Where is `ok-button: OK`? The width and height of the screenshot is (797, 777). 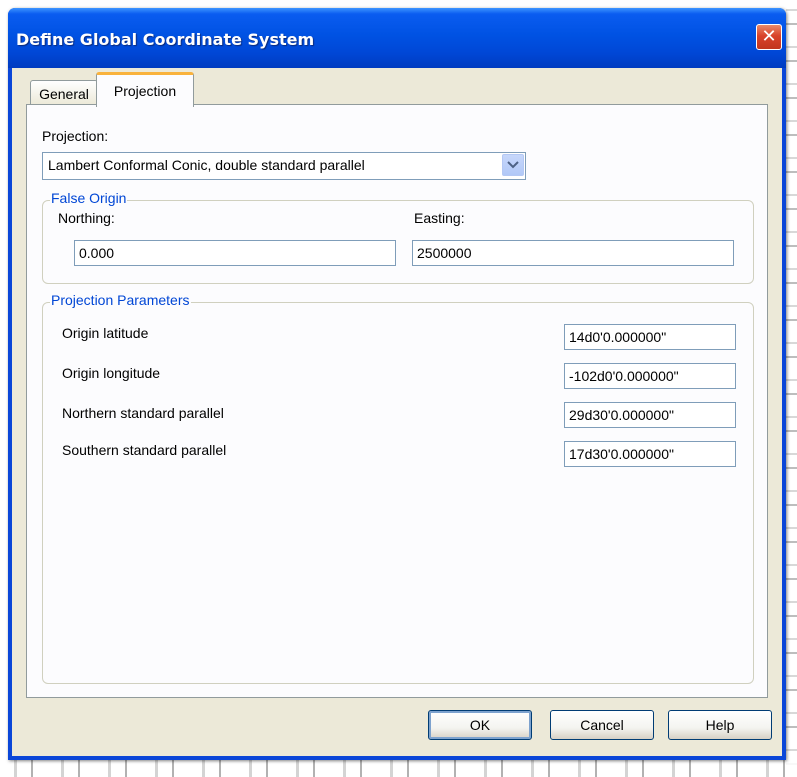 ok-button: OK is located at coordinates (480, 725).